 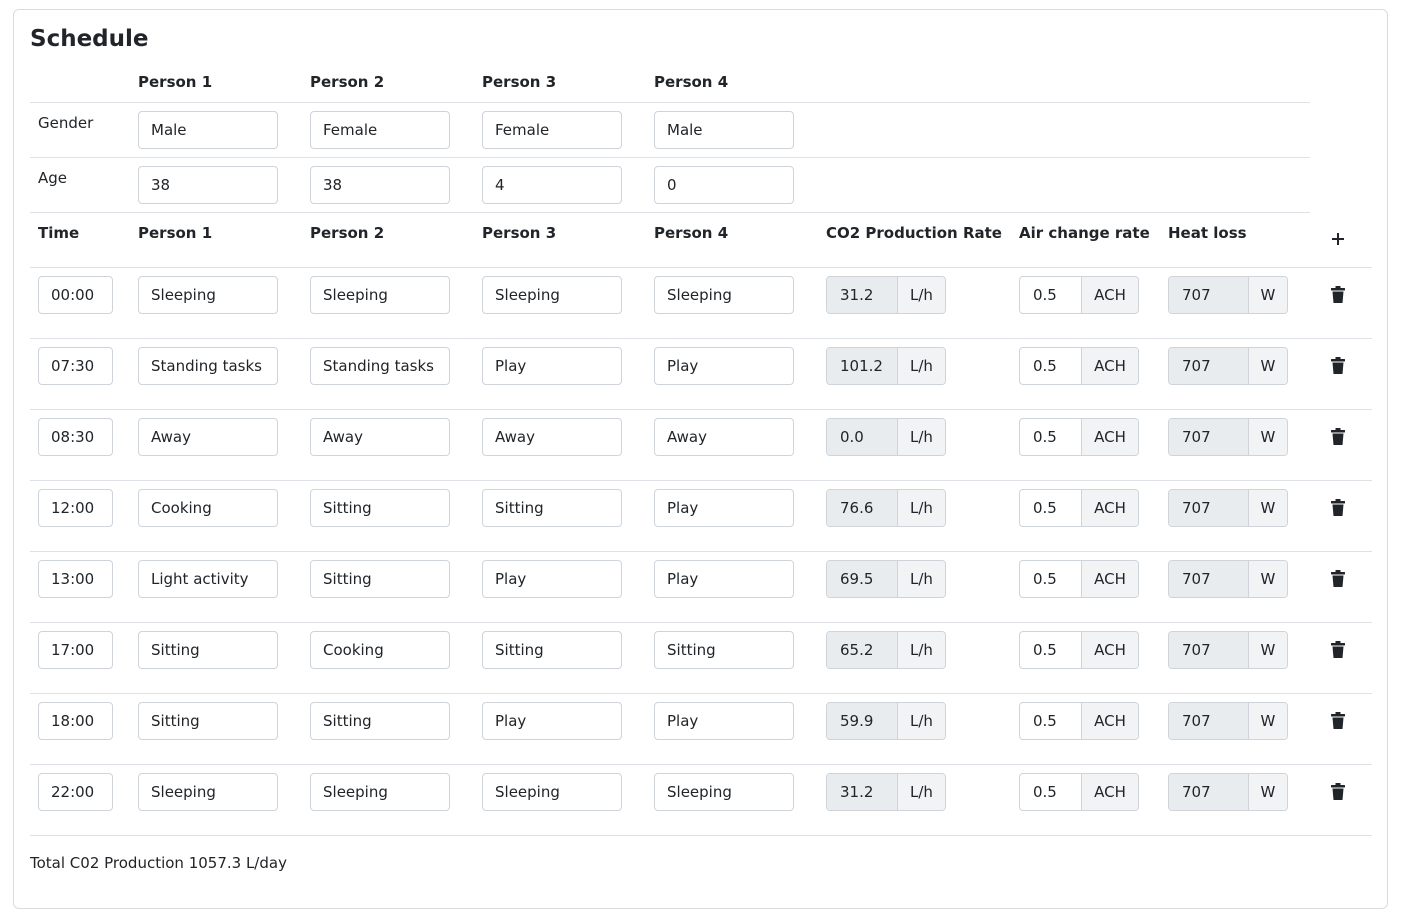 I want to click on time-input: 13:00, so click(x=75, y=579).